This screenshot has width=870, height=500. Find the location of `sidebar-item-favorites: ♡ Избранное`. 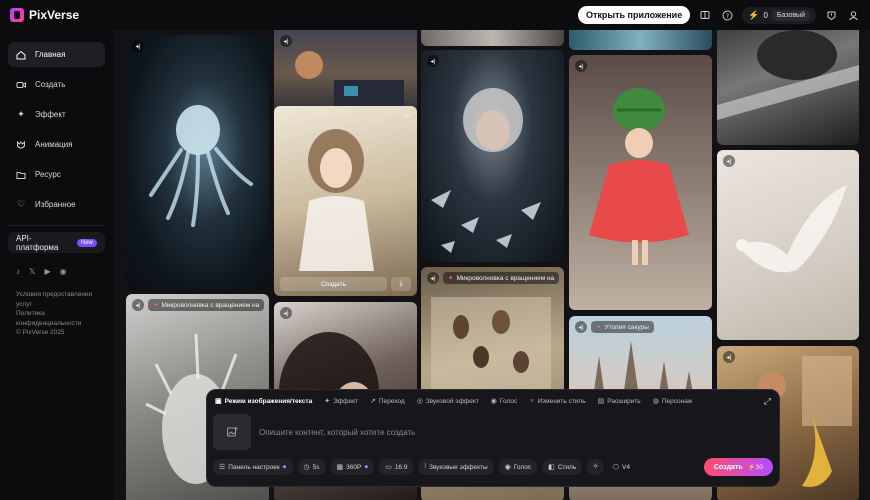

sidebar-item-favorites: ♡ Избранное is located at coordinates (56, 204).